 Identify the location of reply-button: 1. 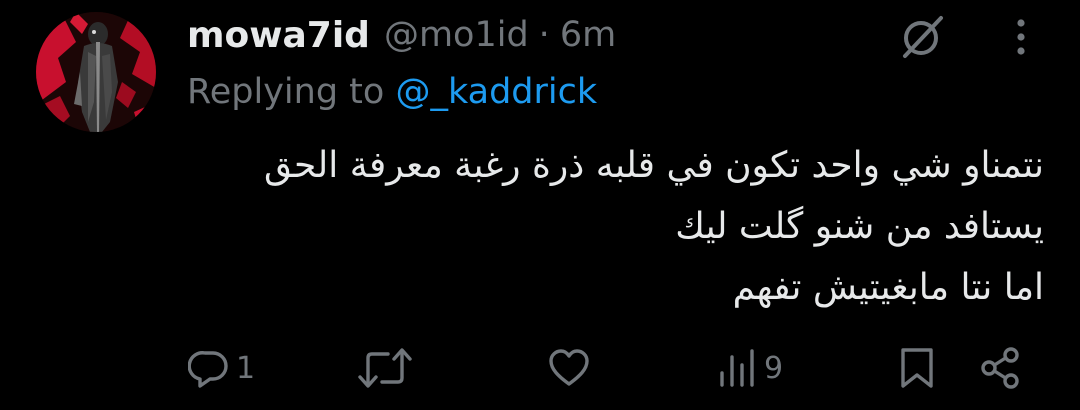
(221, 368).